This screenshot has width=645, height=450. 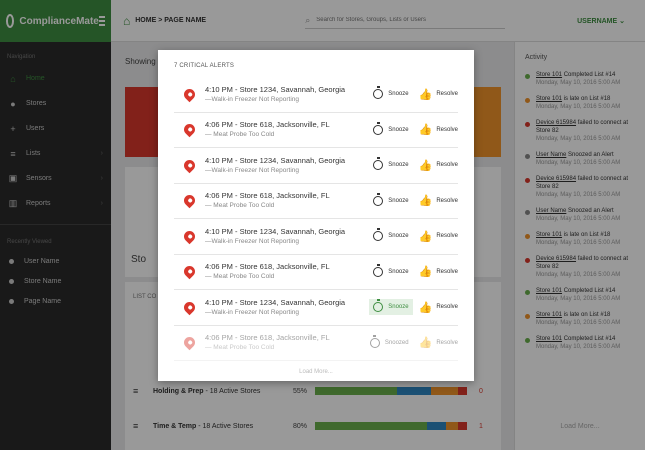 I want to click on snooze-label: Snoozed, so click(x=396, y=342).